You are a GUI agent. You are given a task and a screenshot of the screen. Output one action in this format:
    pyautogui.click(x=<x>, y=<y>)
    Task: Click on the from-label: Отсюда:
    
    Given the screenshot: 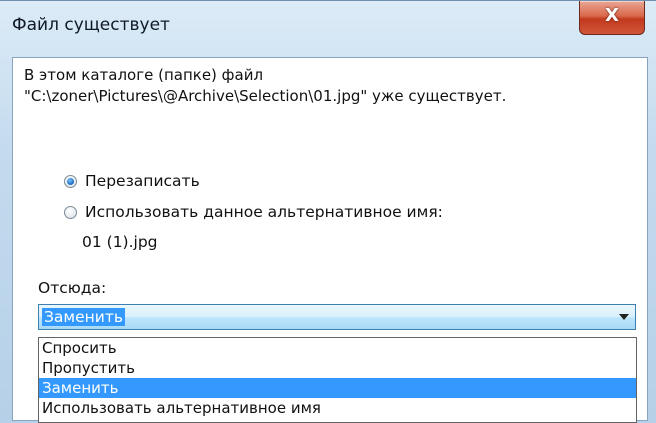 What is the action you would take?
    pyautogui.click(x=72, y=288)
    